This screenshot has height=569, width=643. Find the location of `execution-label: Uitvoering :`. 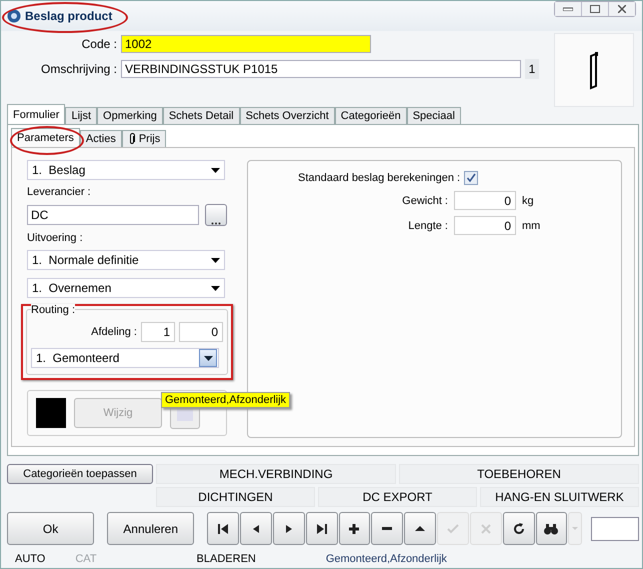

execution-label: Uitvoering : is located at coordinates (55, 238).